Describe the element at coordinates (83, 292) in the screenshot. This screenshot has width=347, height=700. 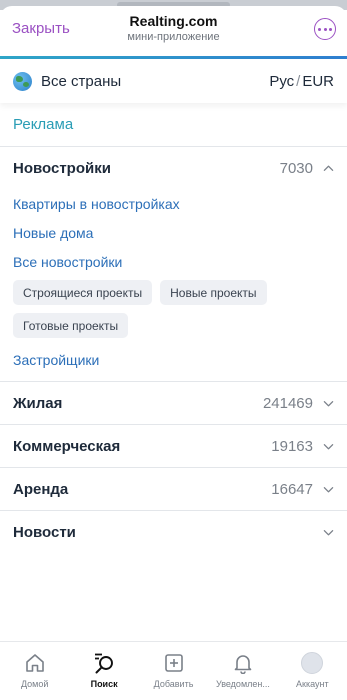
I see `chip-under-construction: Строящиеся проекты` at that location.